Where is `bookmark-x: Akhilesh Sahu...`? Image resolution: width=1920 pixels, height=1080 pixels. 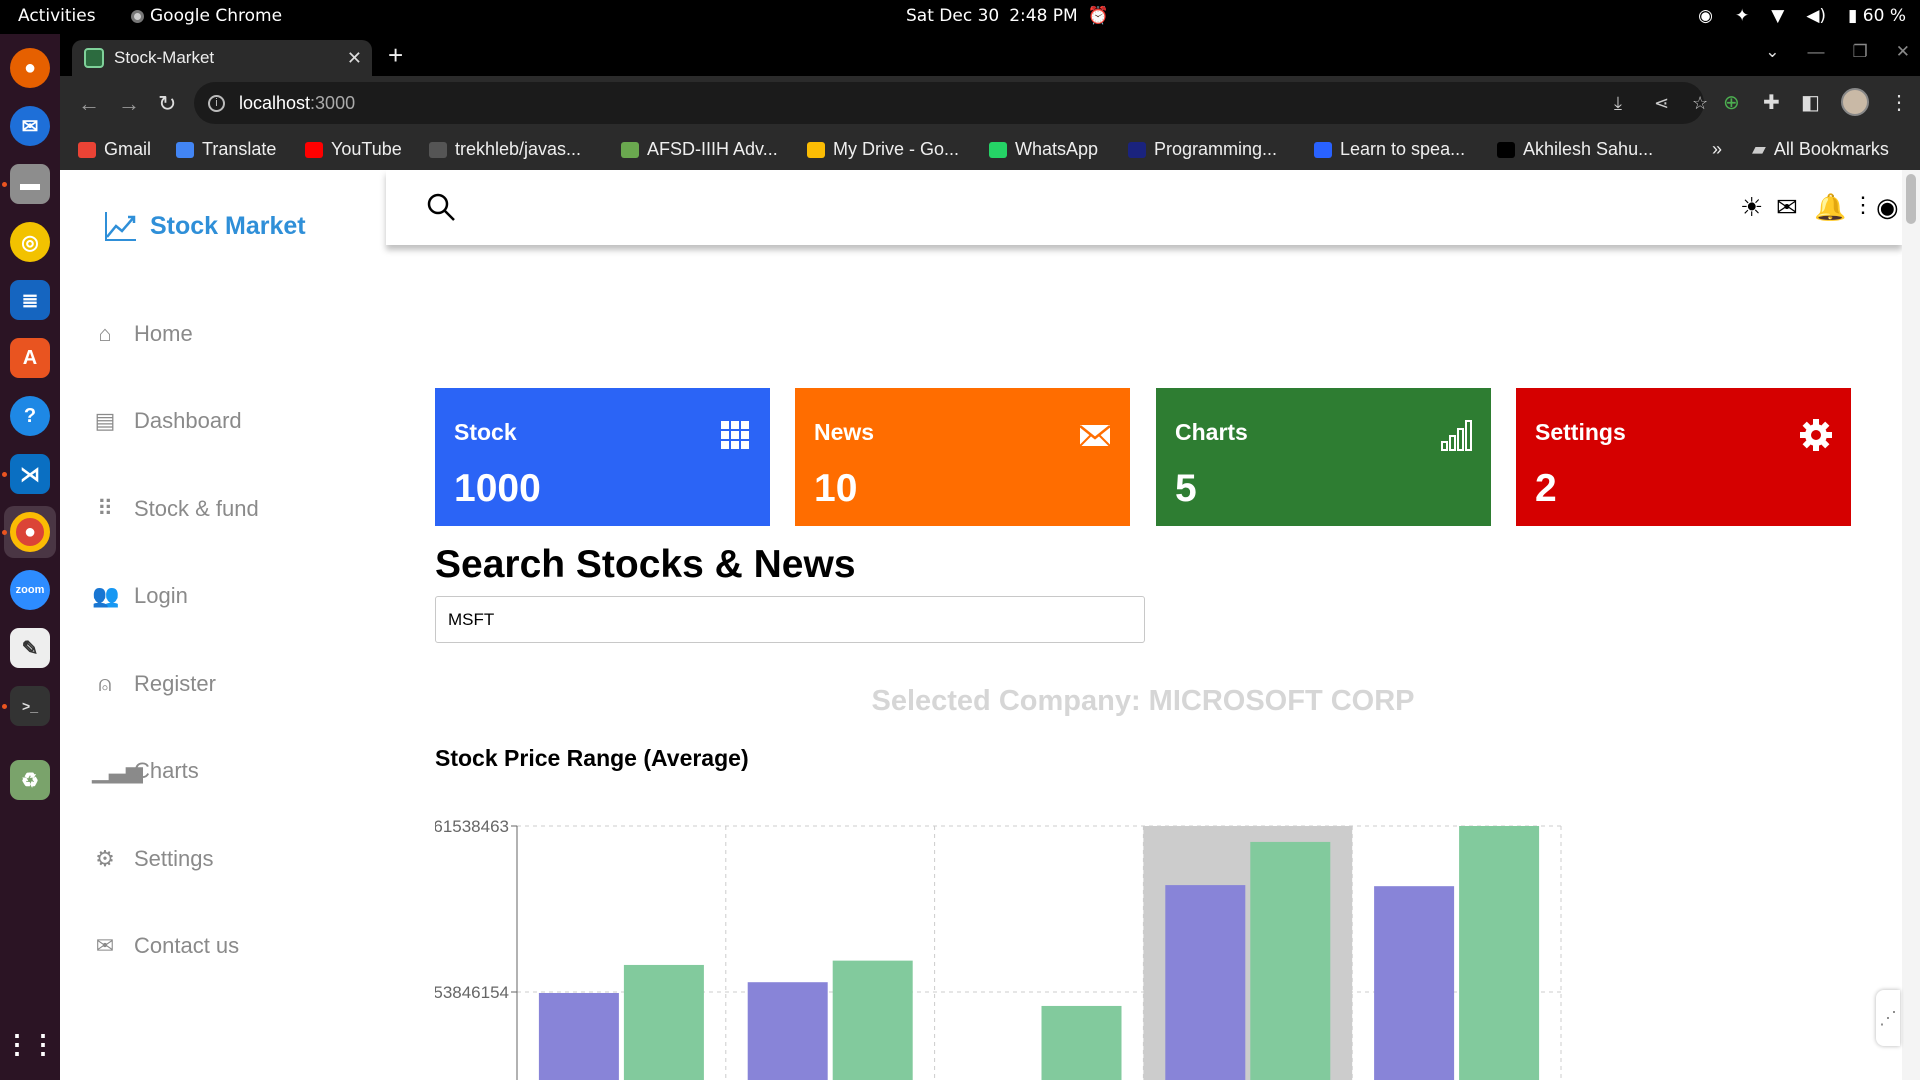 bookmark-x: Akhilesh Sahu... is located at coordinates (1575, 149).